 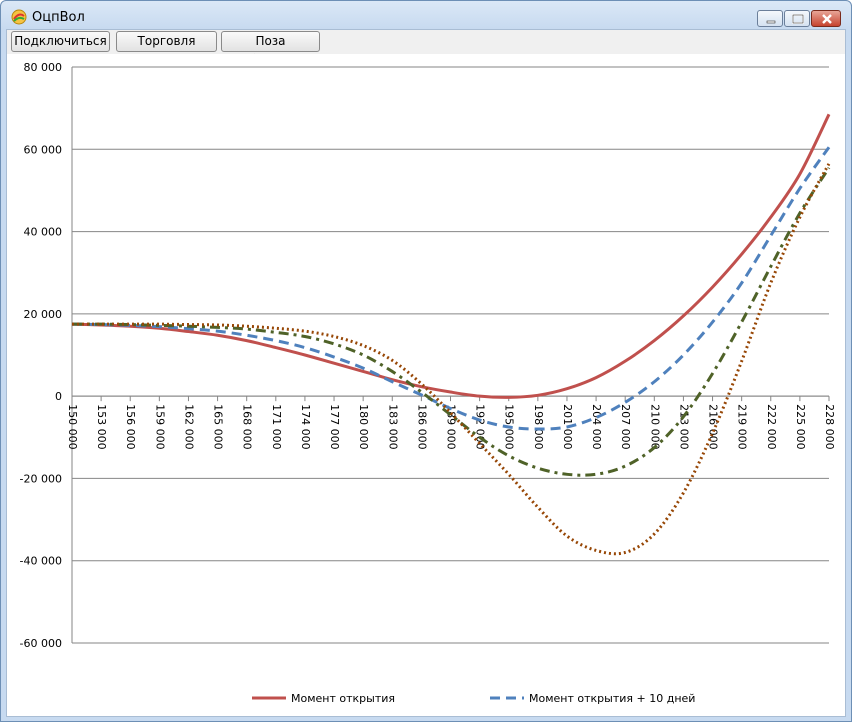 I want to click on x-tick-label: 168 000, so click(x=247, y=427).